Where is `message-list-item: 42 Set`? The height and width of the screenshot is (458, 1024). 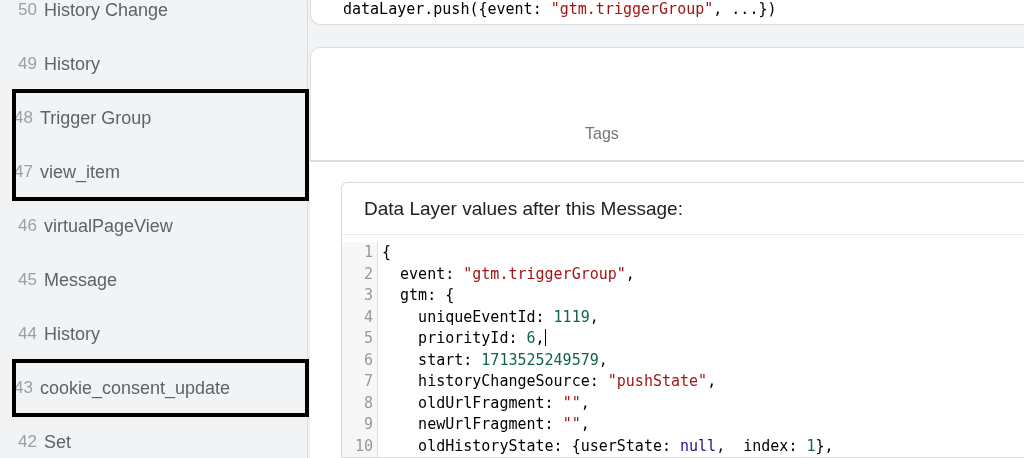
message-list-item: 42 Set is located at coordinates (160, 436).